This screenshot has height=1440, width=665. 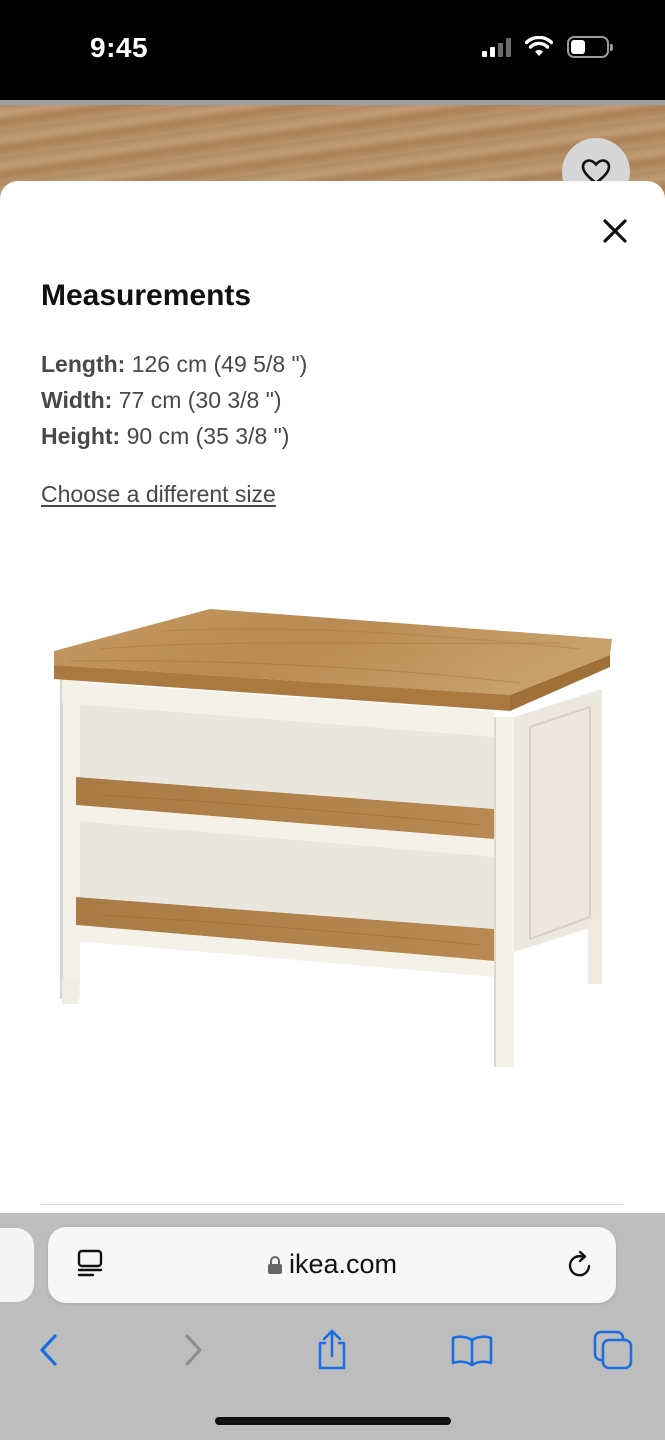 I want to click on close-button, so click(x=615, y=231).